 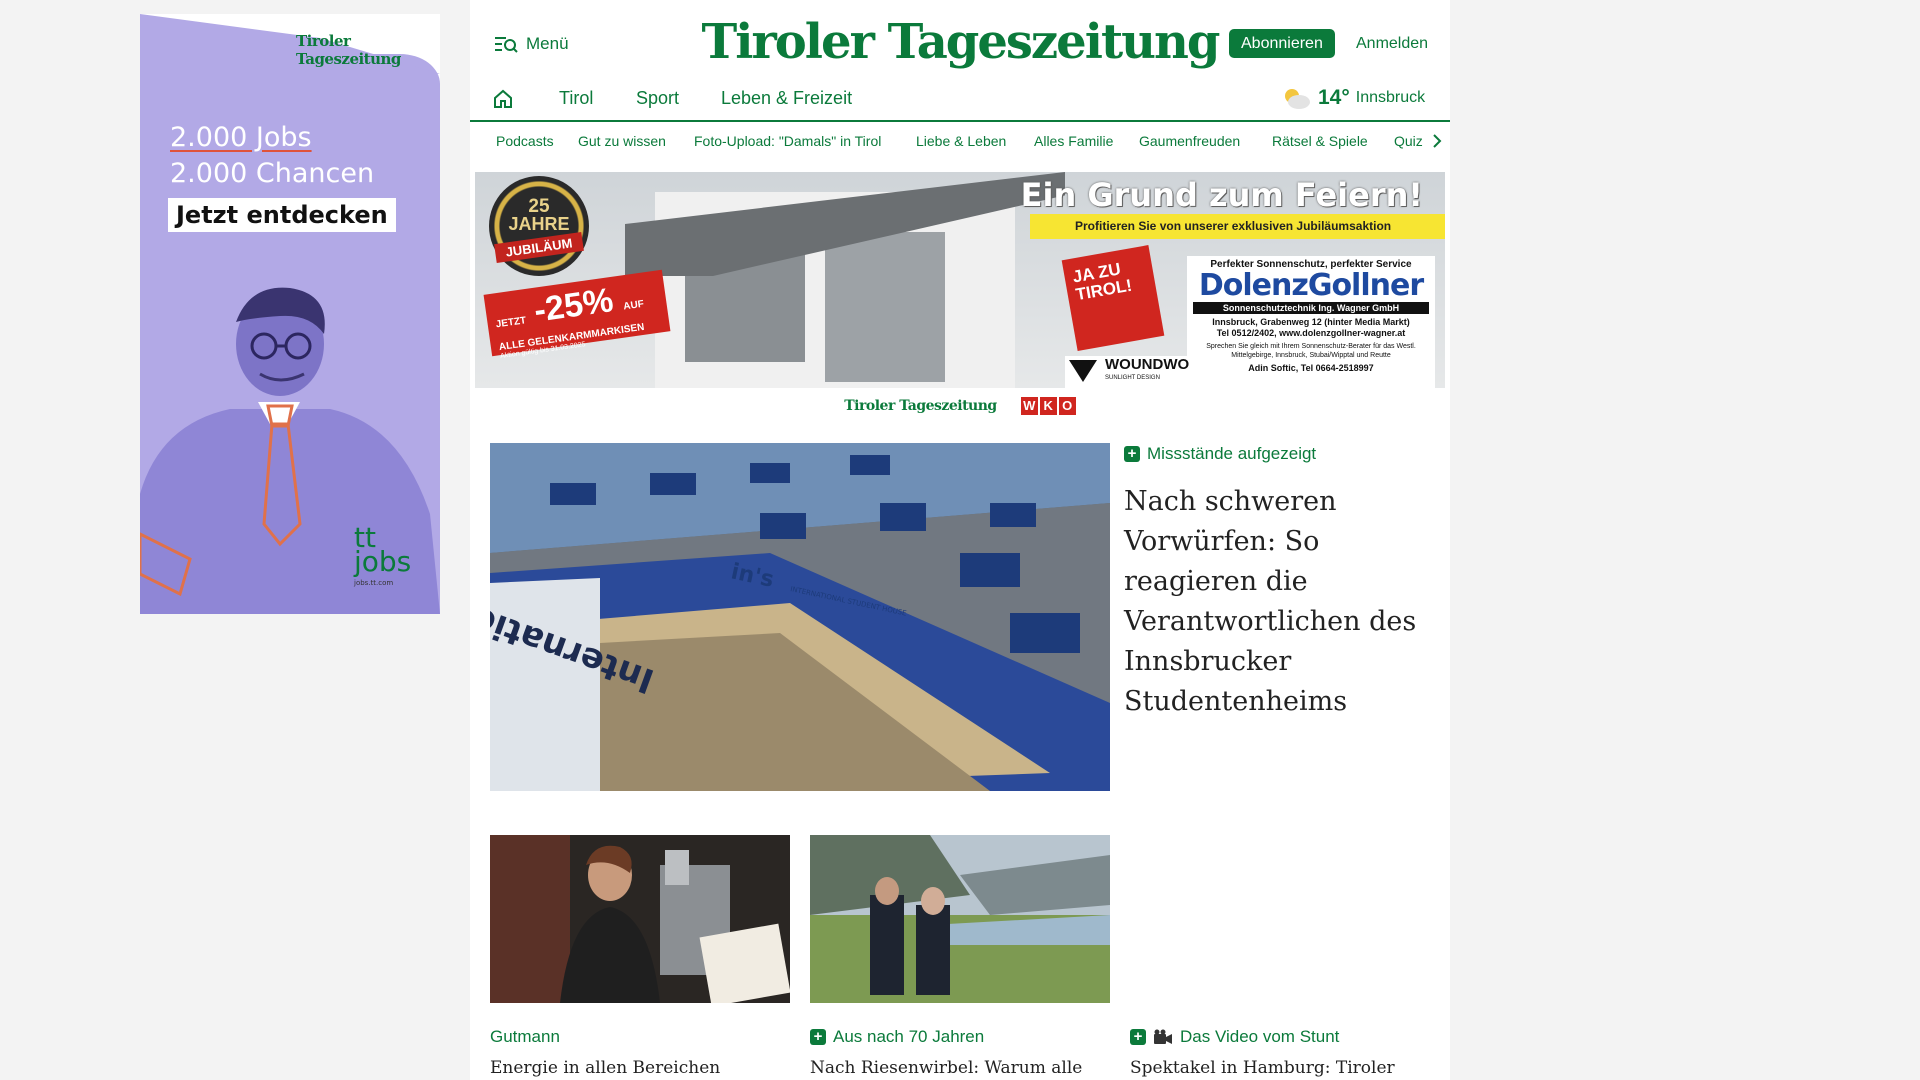 I want to click on chevron-right-icon, so click(x=1437, y=143).